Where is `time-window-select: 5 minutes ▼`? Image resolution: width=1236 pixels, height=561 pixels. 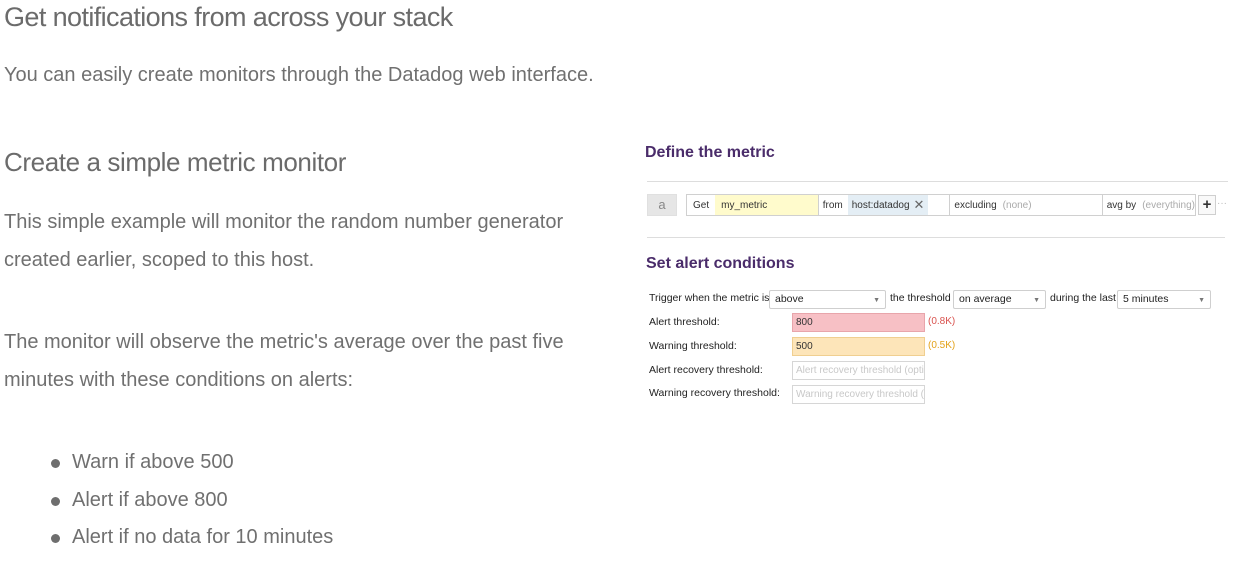
time-window-select: 5 minutes ▼ is located at coordinates (1164, 299).